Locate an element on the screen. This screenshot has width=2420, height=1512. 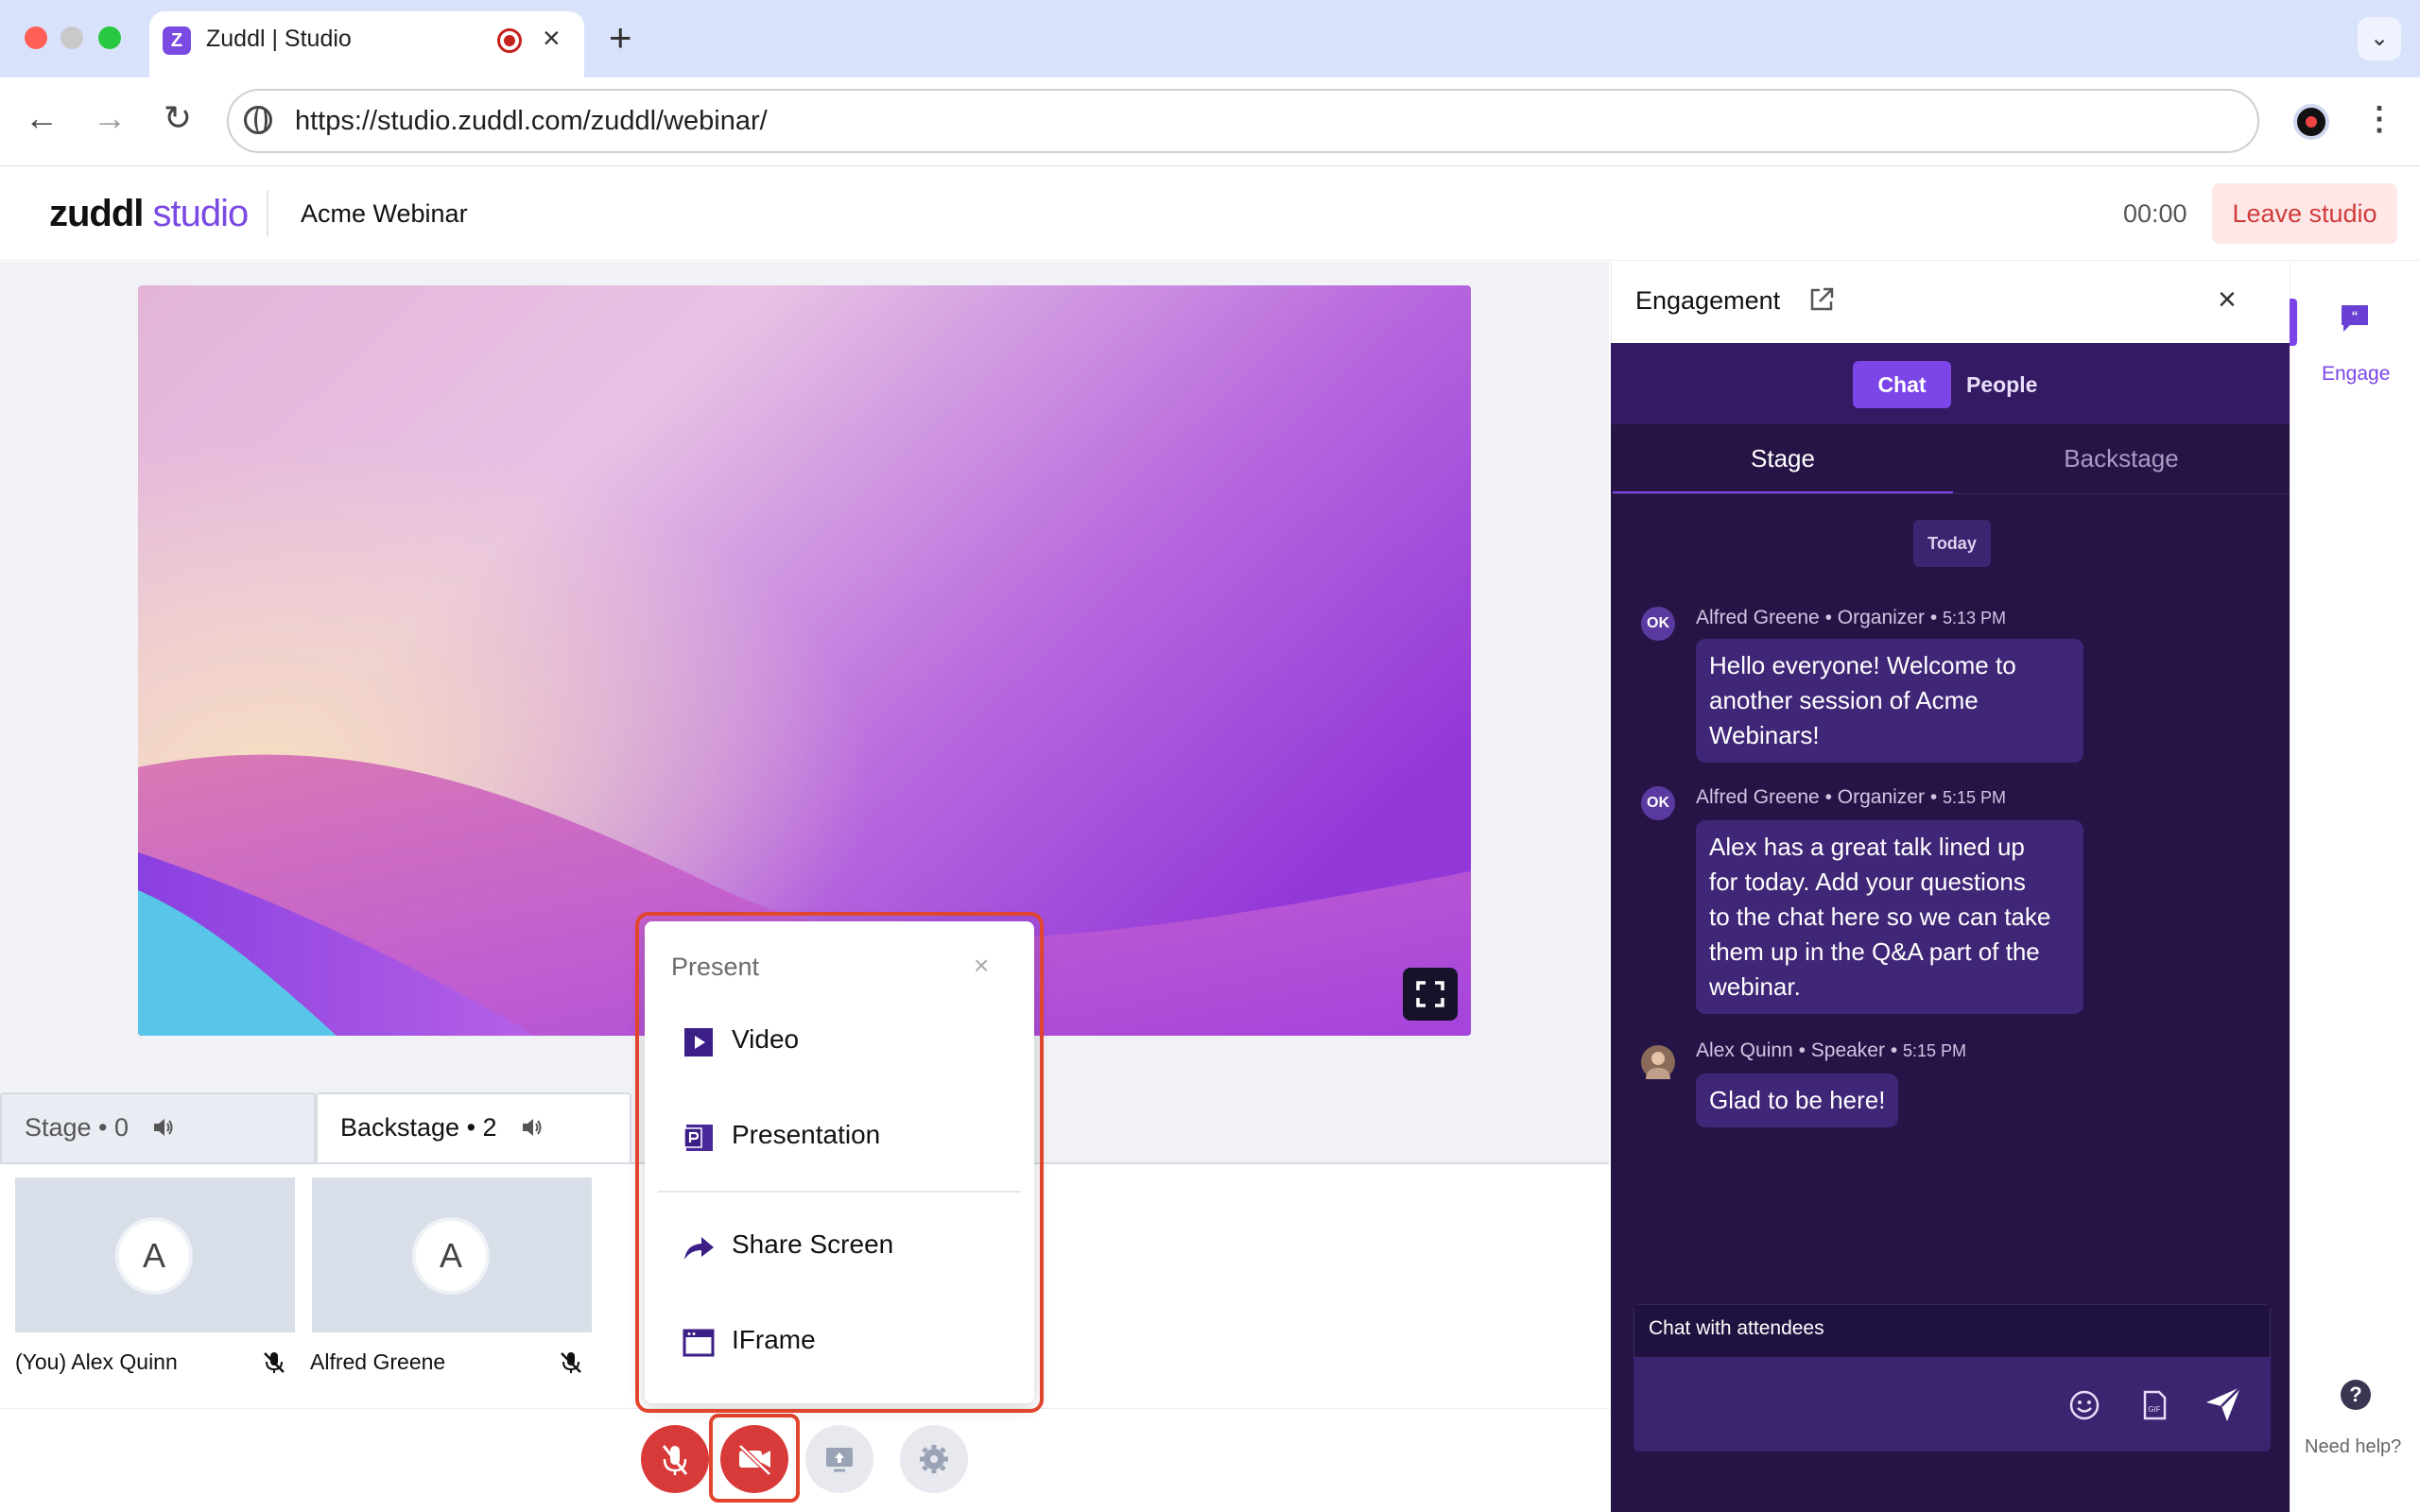
present-button is located at coordinates (839, 1459).